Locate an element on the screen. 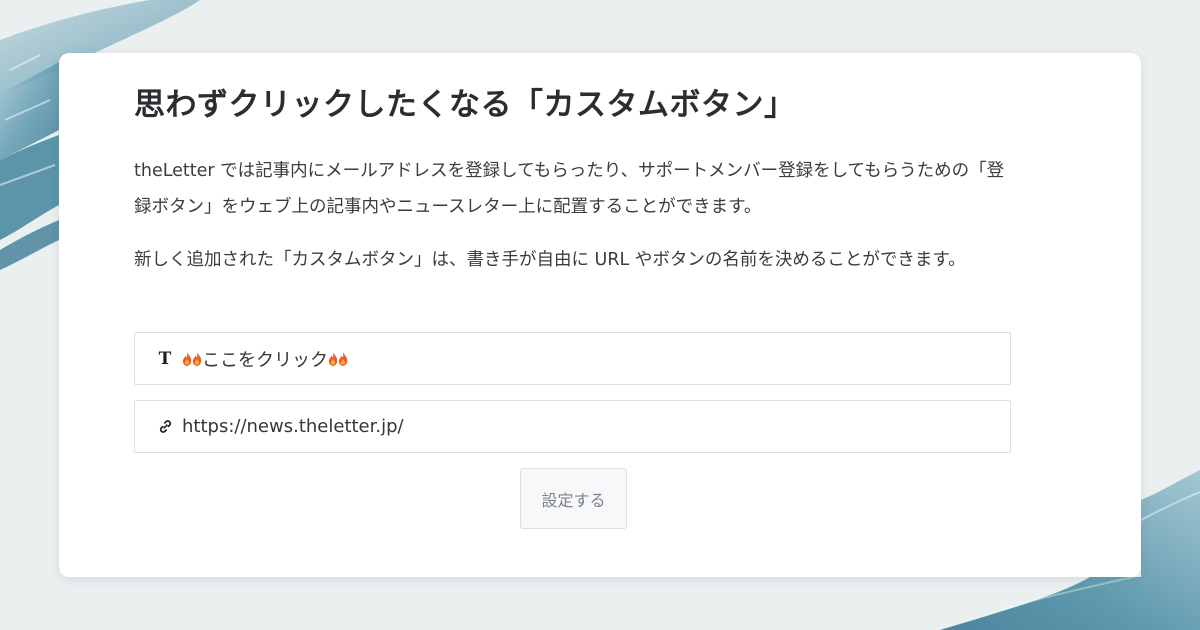  button-text-value: ここをクリック is located at coordinates (265, 359).